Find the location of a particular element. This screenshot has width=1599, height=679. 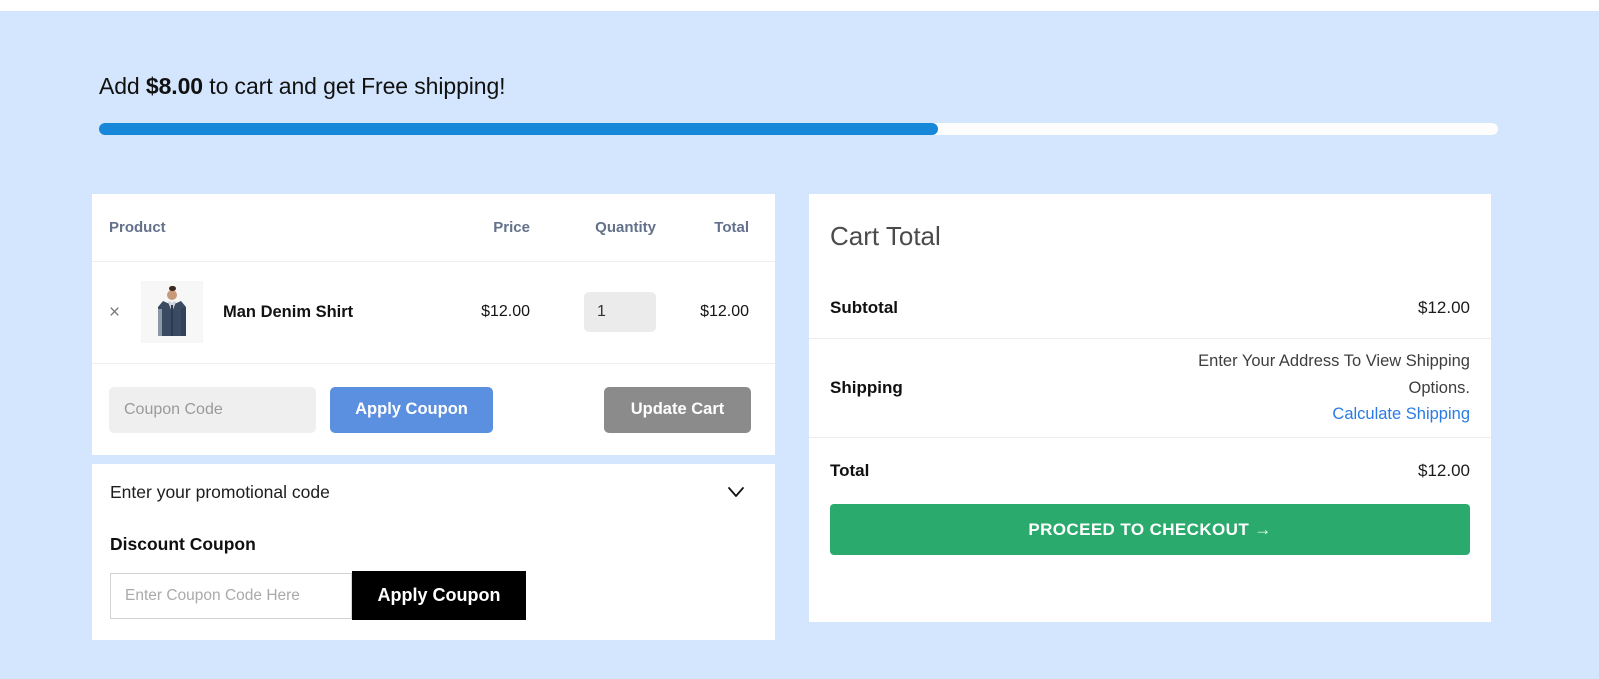

product-quantity-cell is located at coordinates (595, 311).